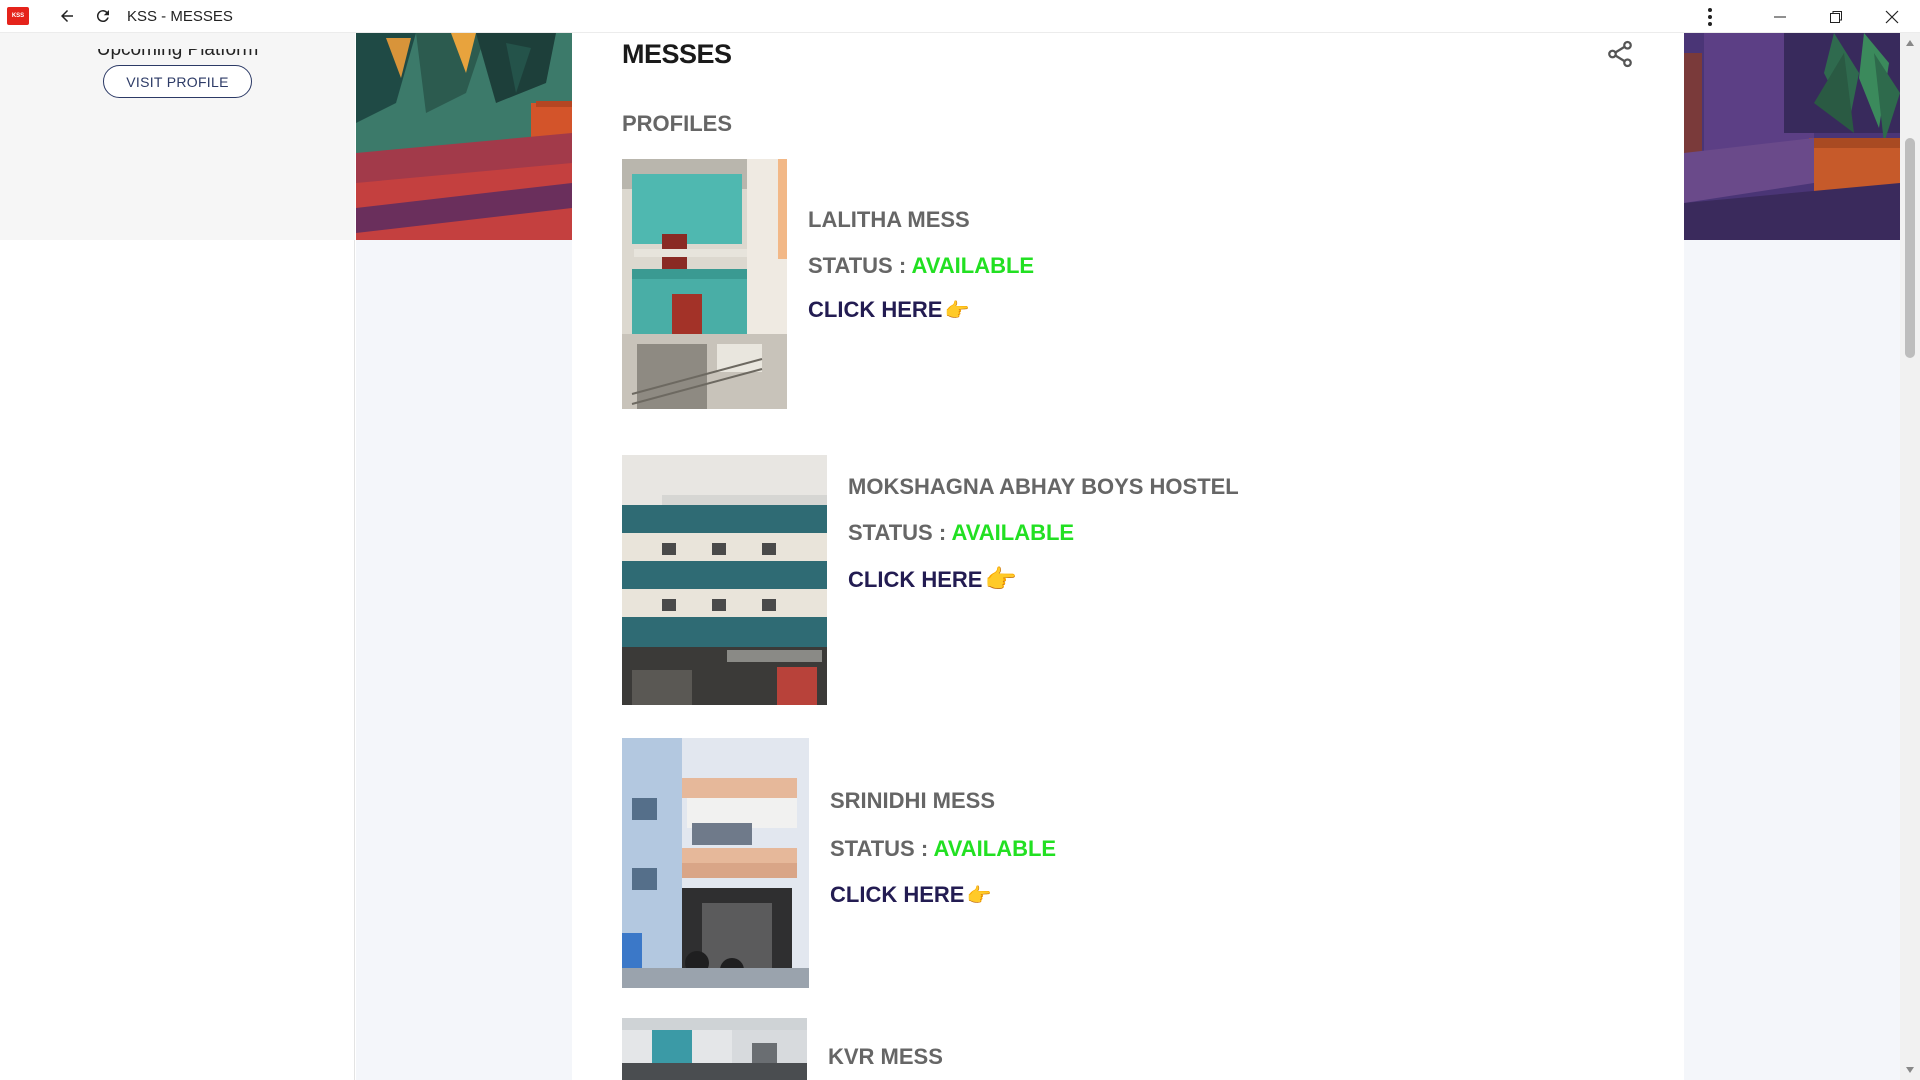  Describe the element at coordinates (960, 16) in the screenshot. I see `window-titlebar: KSS KSS - MESSES` at that location.